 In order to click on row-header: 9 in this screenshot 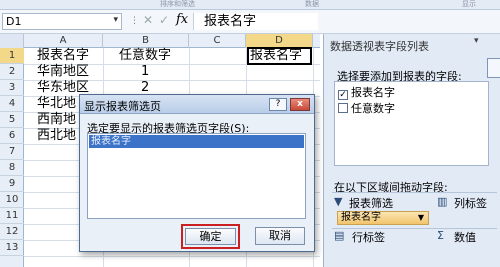, I will do `click(12, 184)`.